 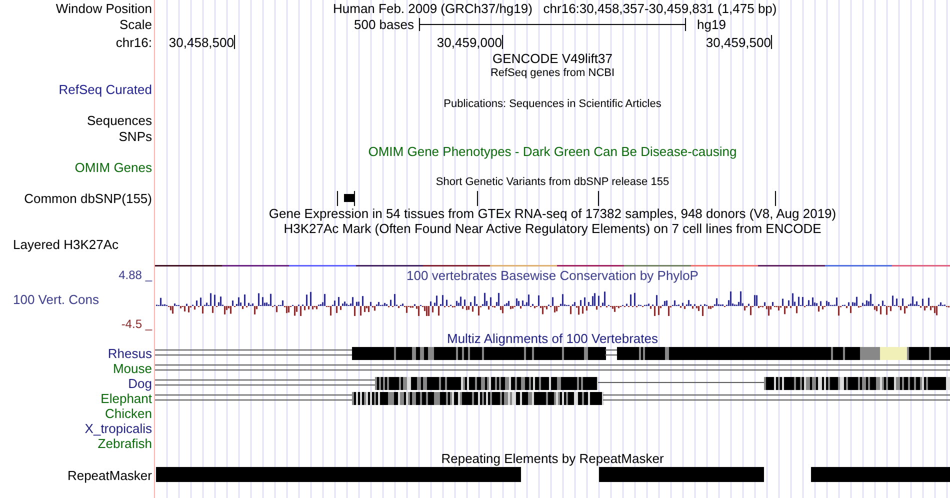 What do you see at coordinates (738, 42) in the screenshot?
I see `position-tick-label: 30,459,500` at bounding box center [738, 42].